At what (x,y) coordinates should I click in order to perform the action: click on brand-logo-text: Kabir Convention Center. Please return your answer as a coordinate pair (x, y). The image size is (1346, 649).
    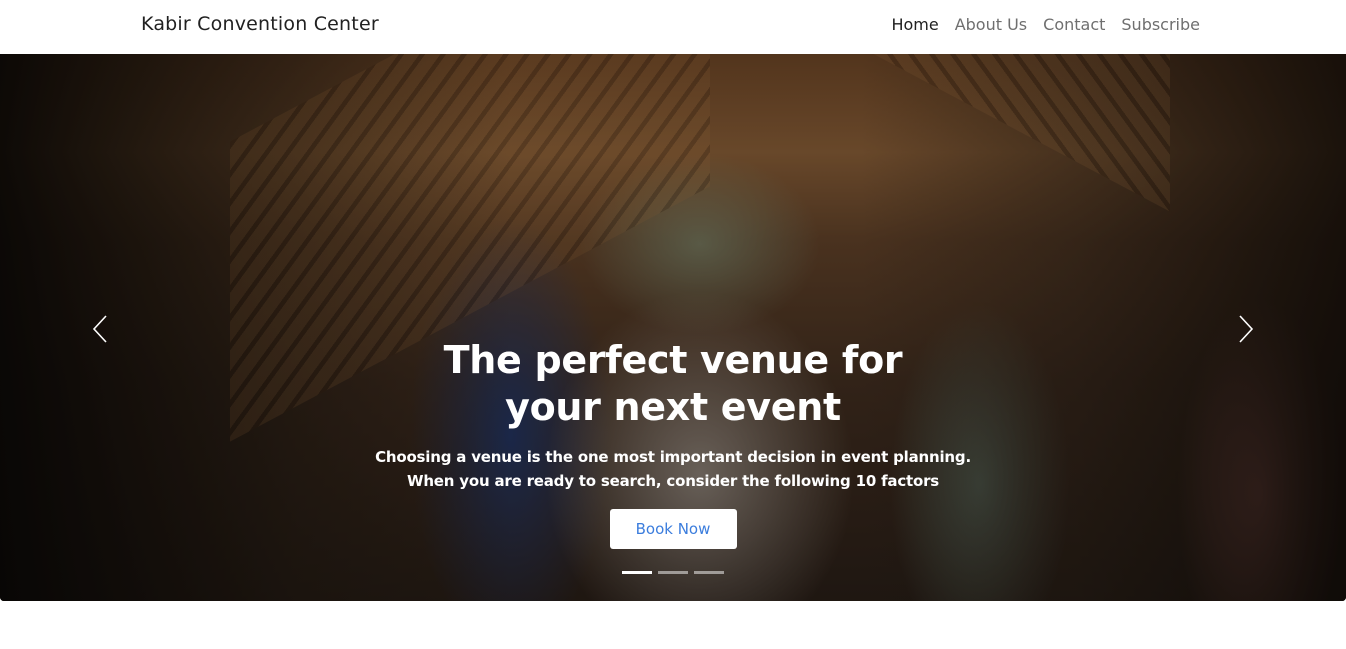
    Looking at the image, I should click on (260, 24).